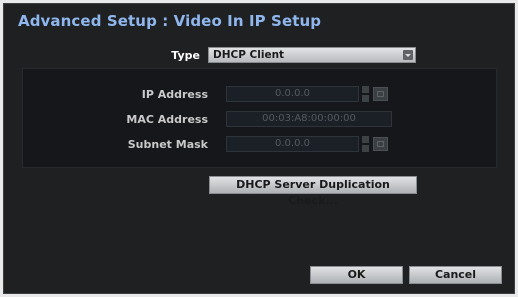  Describe the element at coordinates (170, 21) in the screenshot. I see `dialog-title: Advanced Setup : Video In IP Setup` at that location.